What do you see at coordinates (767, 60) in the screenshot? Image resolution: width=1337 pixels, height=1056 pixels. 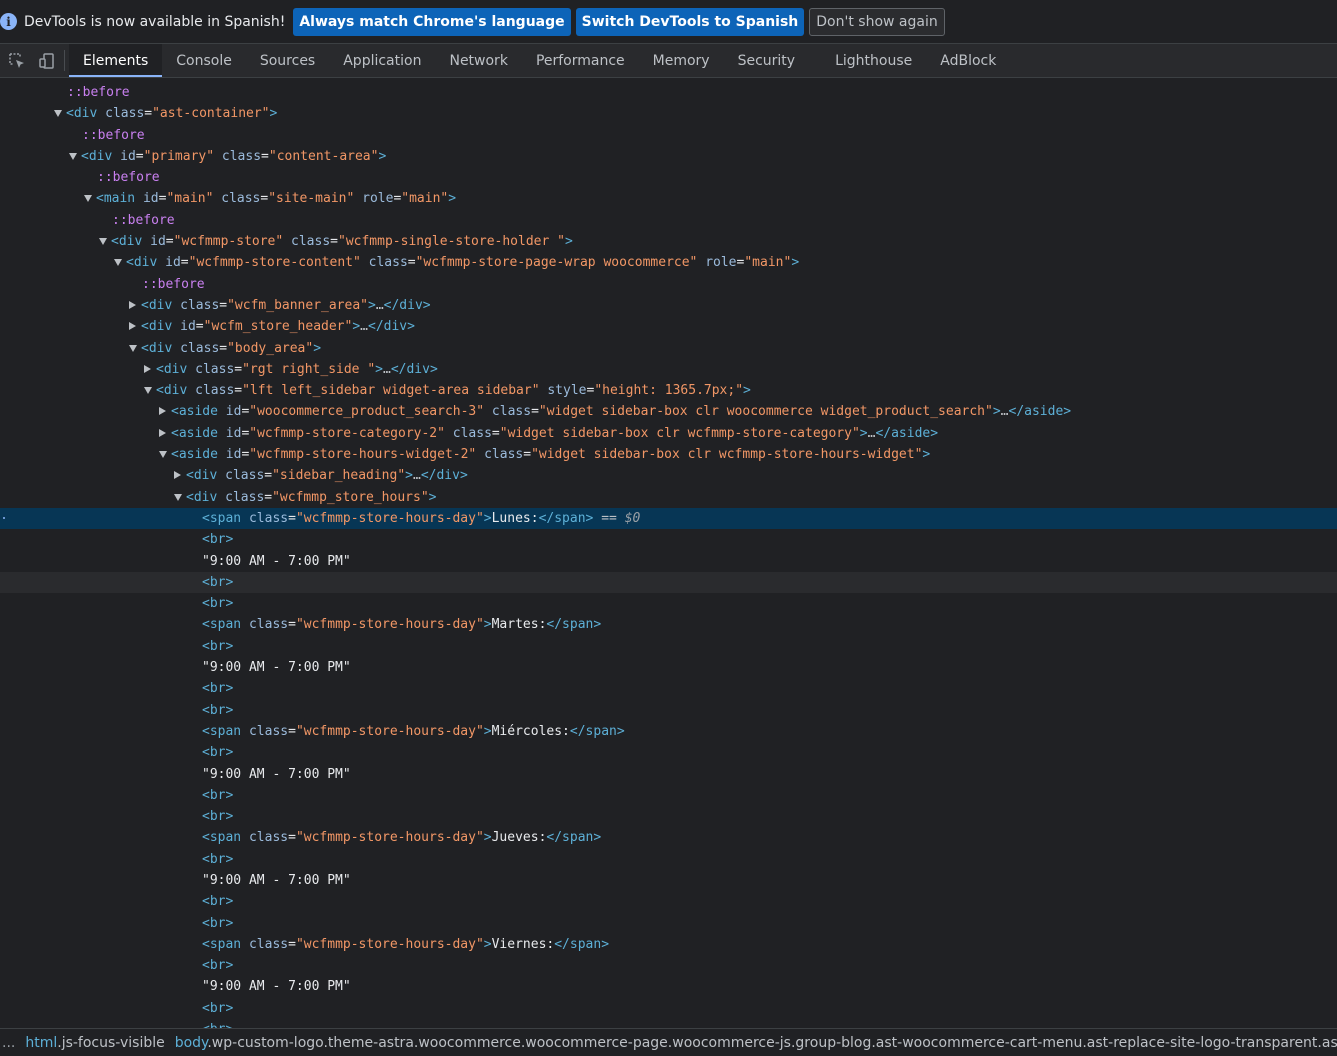 I see `tab-security: Security` at bounding box center [767, 60].